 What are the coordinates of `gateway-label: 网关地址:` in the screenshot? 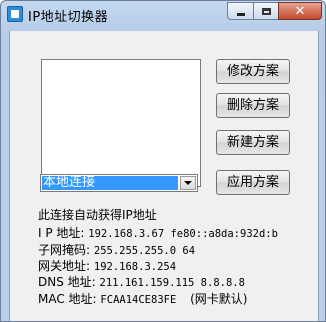 It's located at (64, 266).